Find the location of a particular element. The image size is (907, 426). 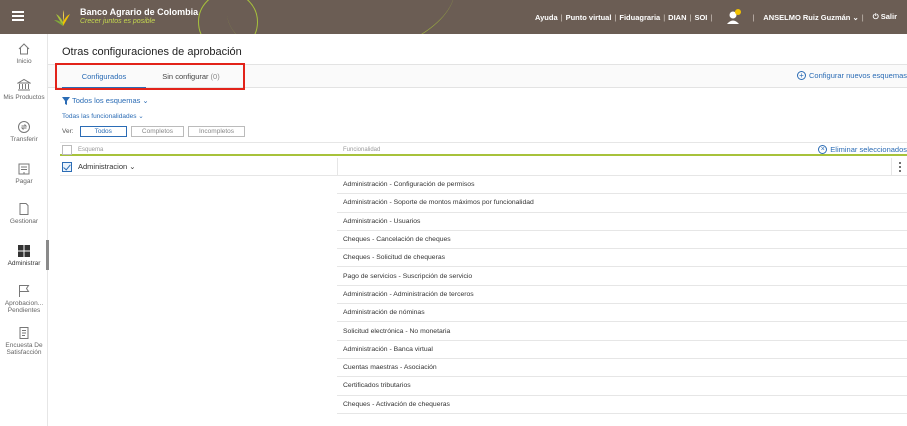

user-avatar-icon is located at coordinates (734, 17).